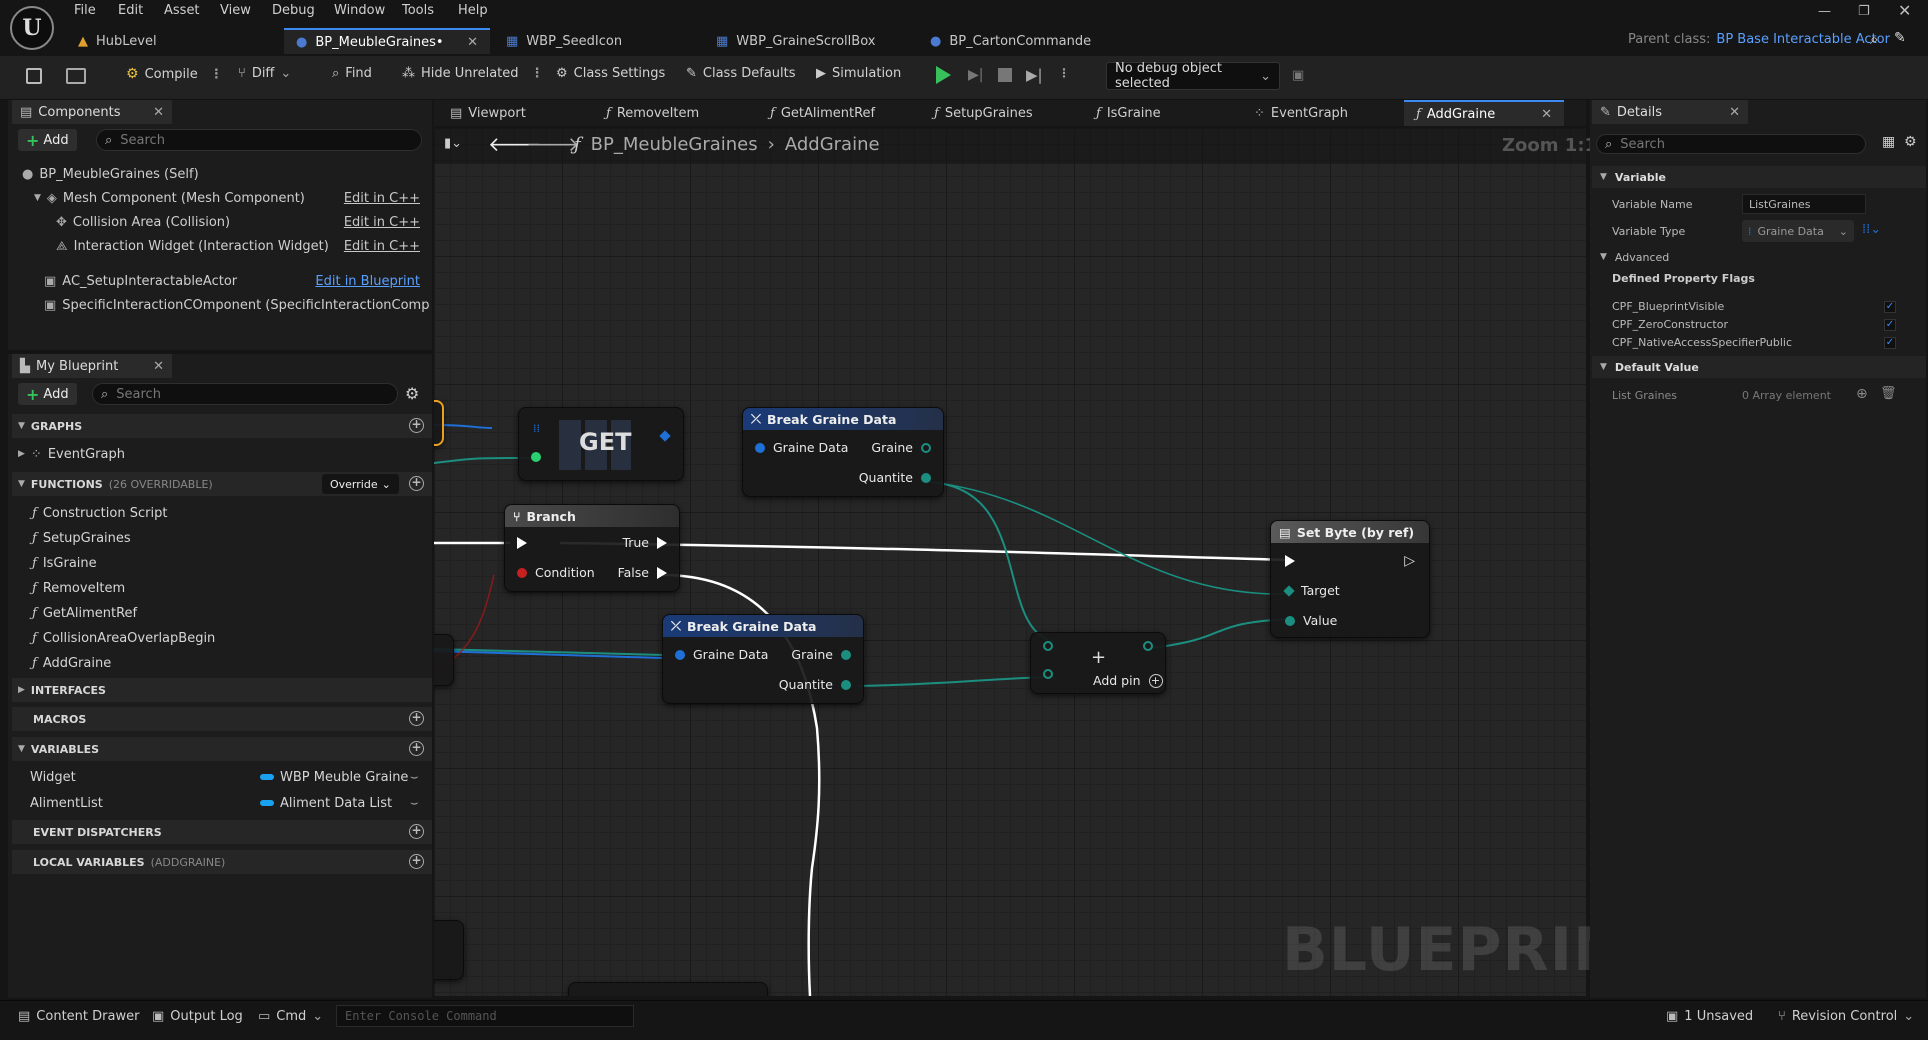  Describe the element at coordinates (367, 281) in the screenshot. I see `edit-in-blueprint-link: Edit in Blueprint` at that location.